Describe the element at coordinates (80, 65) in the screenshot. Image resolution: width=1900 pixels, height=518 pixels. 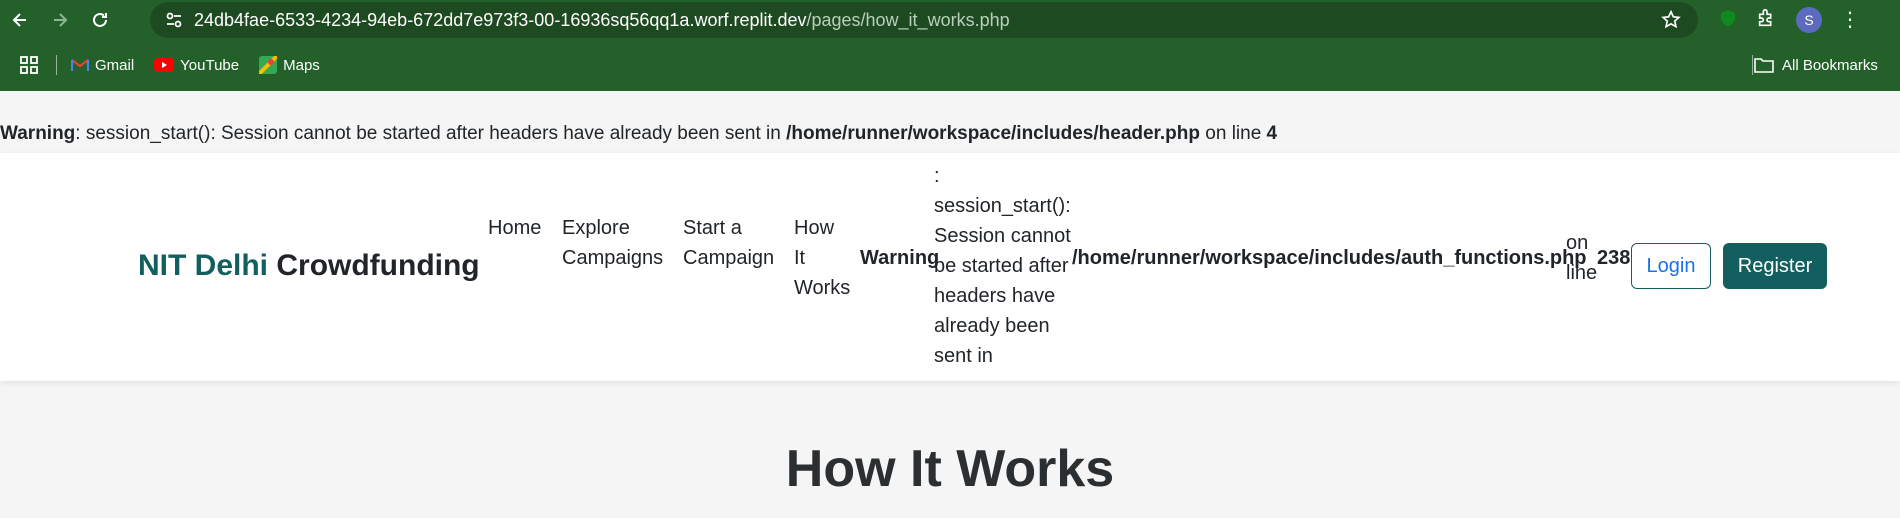
I see `gmail-icon` at that location.